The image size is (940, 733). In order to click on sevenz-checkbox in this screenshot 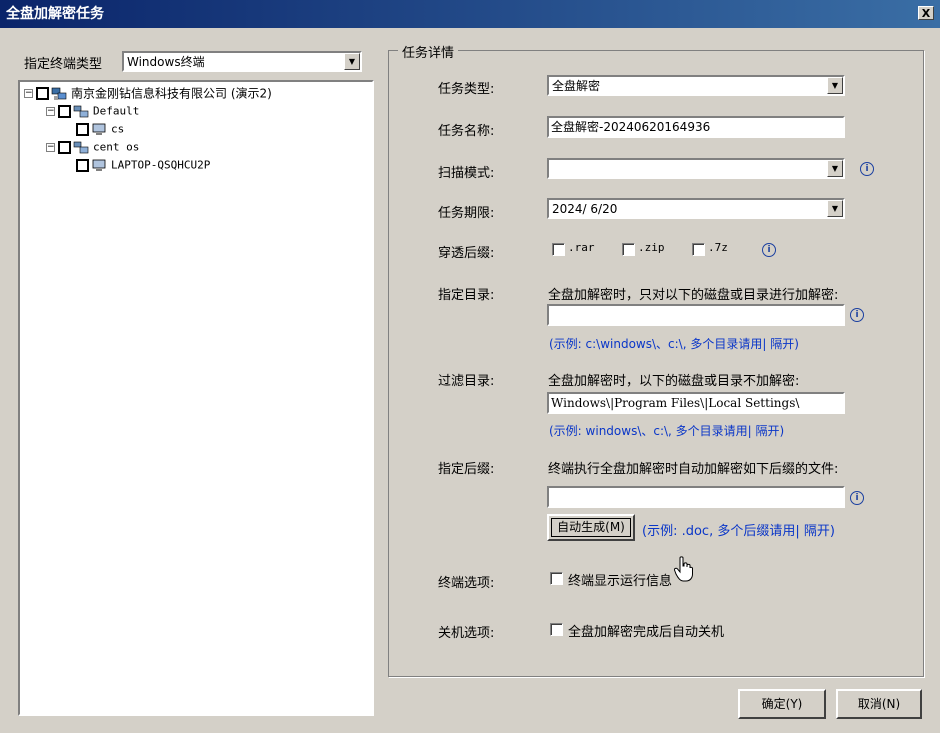, I will do `click(698, 249)`.